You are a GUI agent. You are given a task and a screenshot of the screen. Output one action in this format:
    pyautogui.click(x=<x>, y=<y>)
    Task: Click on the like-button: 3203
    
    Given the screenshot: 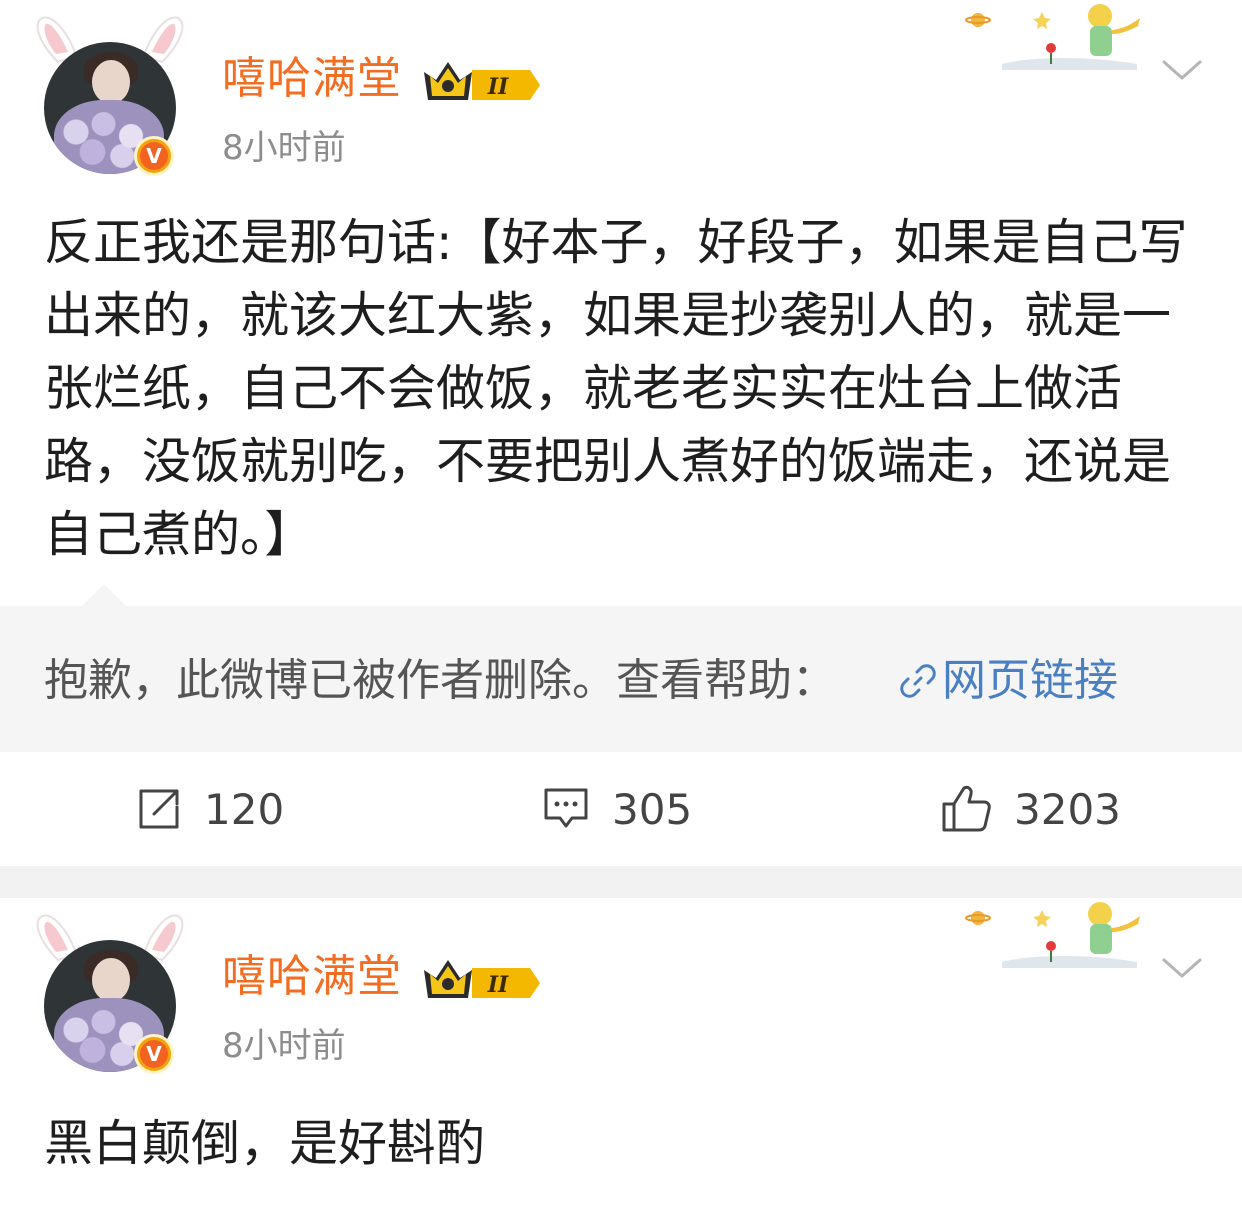 What is the action you would take?
    pyautogui.click(x=1030, y=809)
    